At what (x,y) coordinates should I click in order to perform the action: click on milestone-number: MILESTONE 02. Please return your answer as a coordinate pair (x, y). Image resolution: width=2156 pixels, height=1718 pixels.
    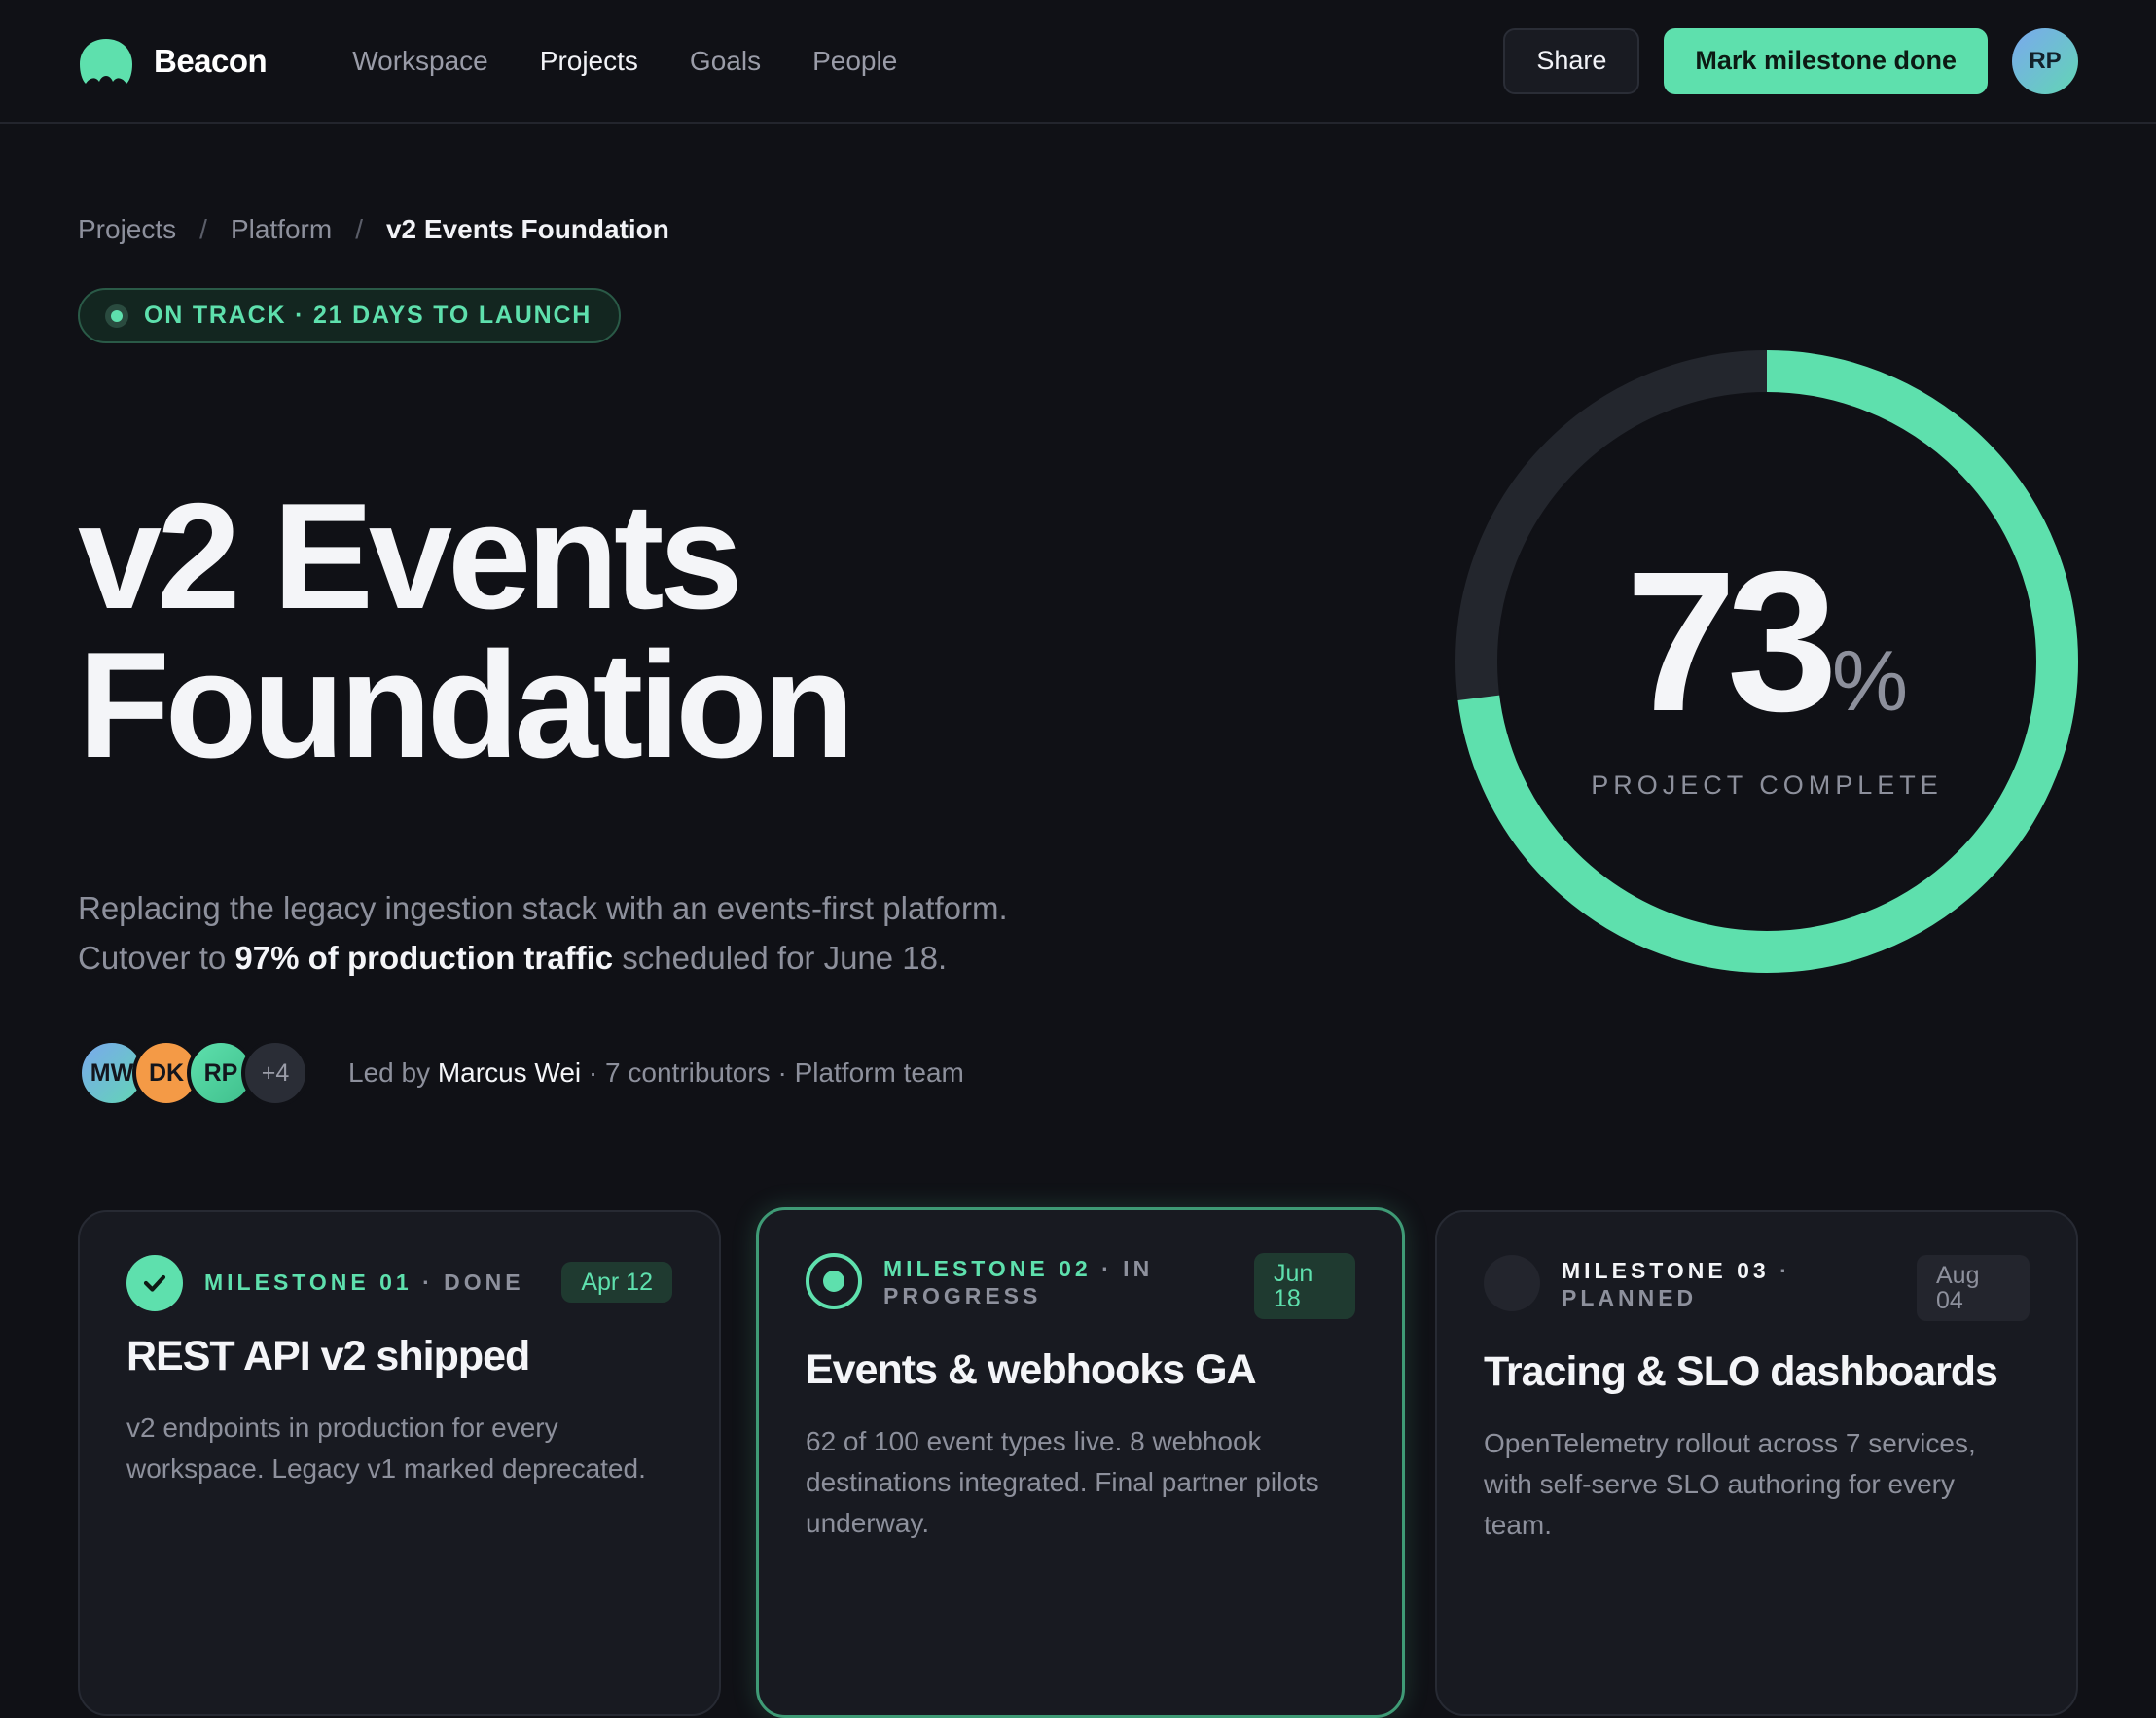
    Looking at the image, I should click on (987, 1268).